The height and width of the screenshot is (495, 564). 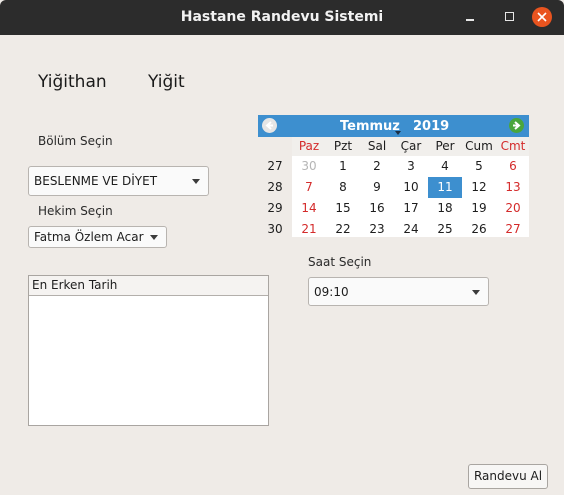 I want to click on calendar-header: Temmuz 2019, so click(x=393, y=126).